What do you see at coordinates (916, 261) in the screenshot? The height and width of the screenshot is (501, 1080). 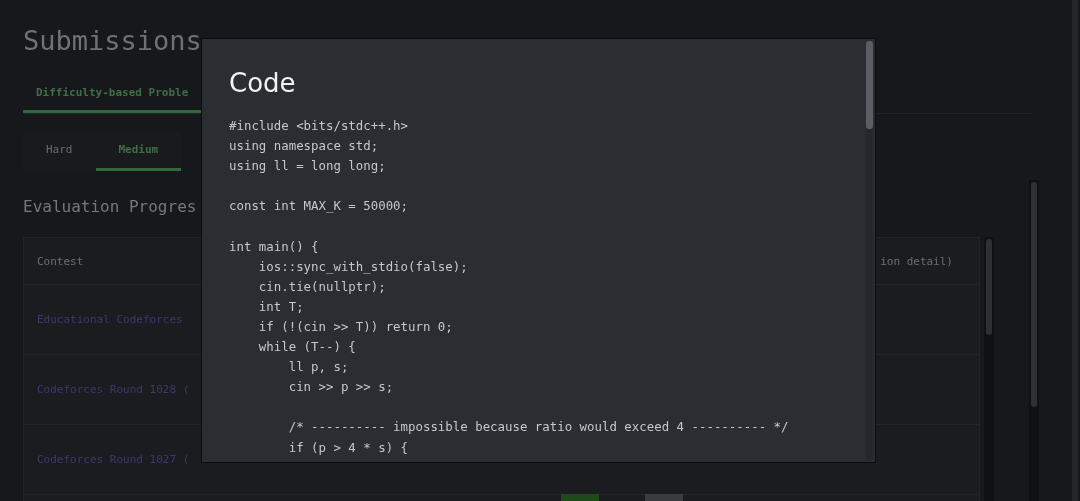 I see `column-header: ion detail)` at bounding box center [916, 261].